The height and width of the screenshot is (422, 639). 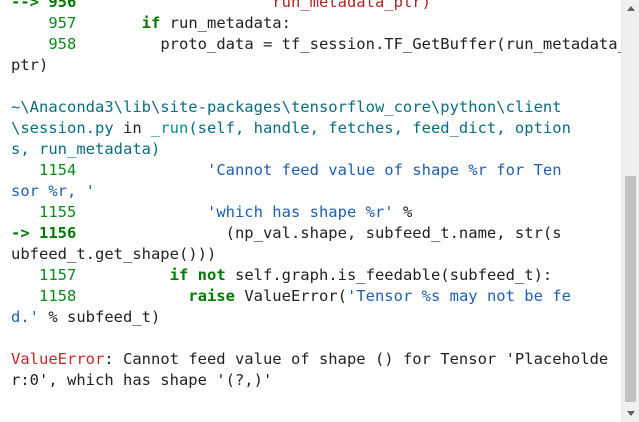 I want to click on line-number: 1158, so click(x=58, y=296).